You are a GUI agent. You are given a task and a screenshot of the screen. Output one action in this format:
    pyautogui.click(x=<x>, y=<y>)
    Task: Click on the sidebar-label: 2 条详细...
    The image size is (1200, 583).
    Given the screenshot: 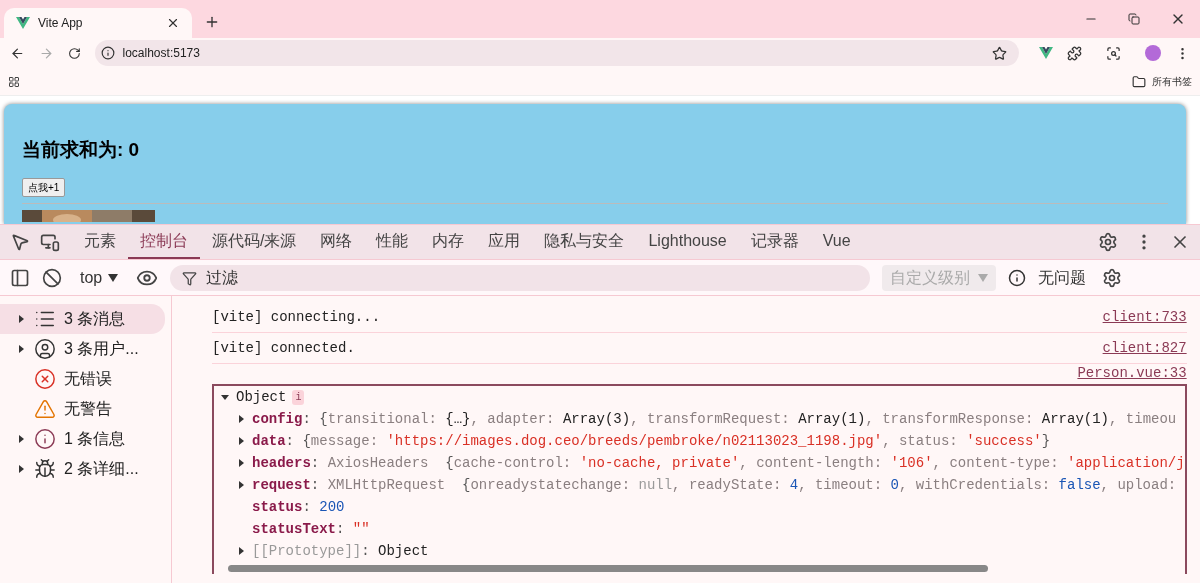 What is the action you would take?
    pyautogui.click(x=101, y=469)
    